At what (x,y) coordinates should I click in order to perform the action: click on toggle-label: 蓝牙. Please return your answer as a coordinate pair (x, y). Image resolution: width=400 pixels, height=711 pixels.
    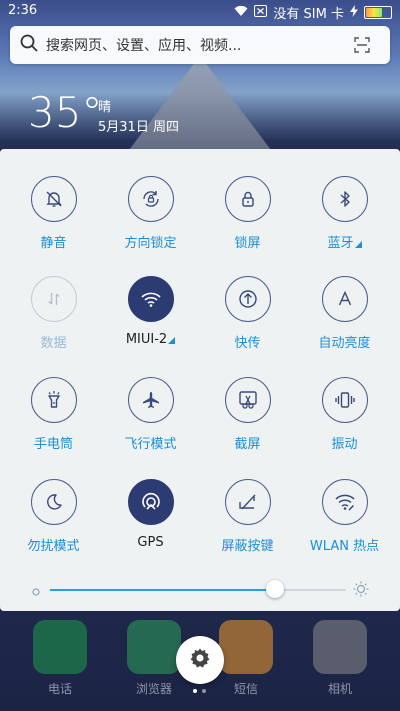
    Looking at the image, I should click on (340, 243).